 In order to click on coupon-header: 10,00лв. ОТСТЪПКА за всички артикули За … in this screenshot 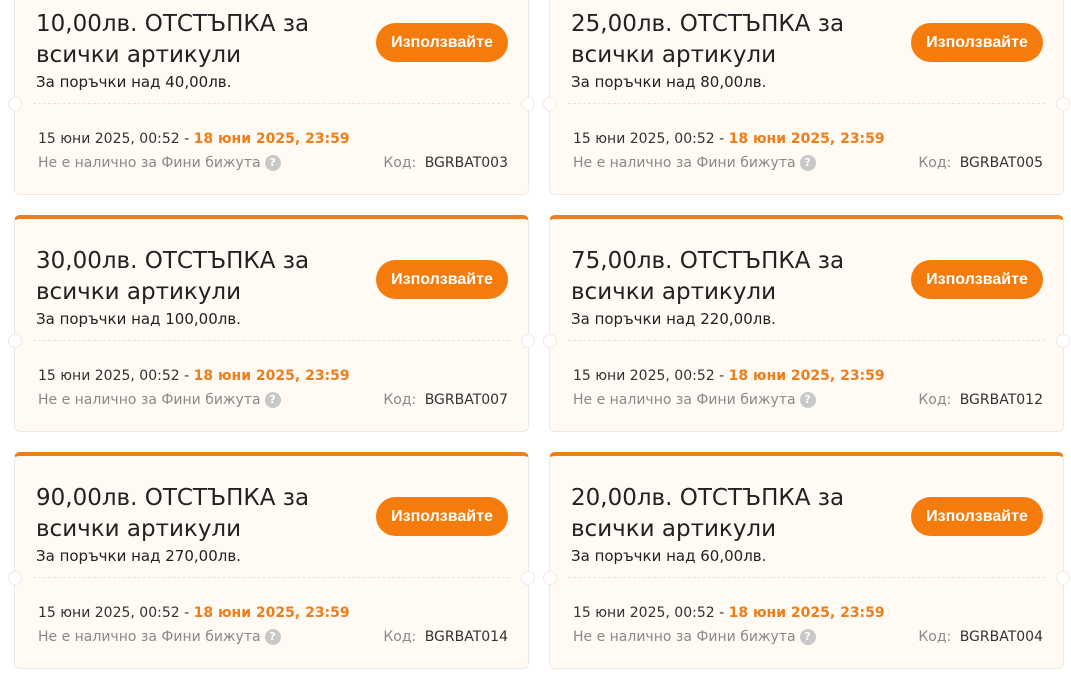, I will do `click(196, 50)`.